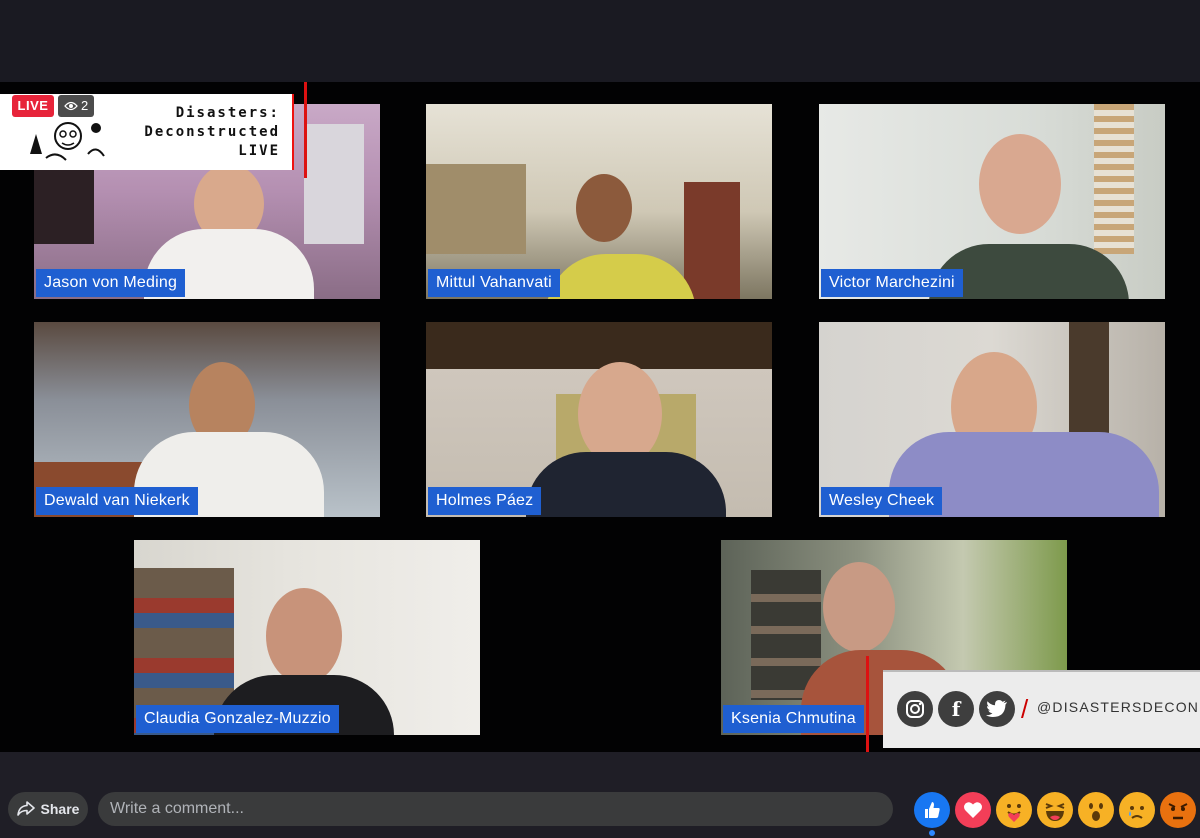 The image size is (1200, 838). I want to click on love-reaction-button, so click(973, 810).